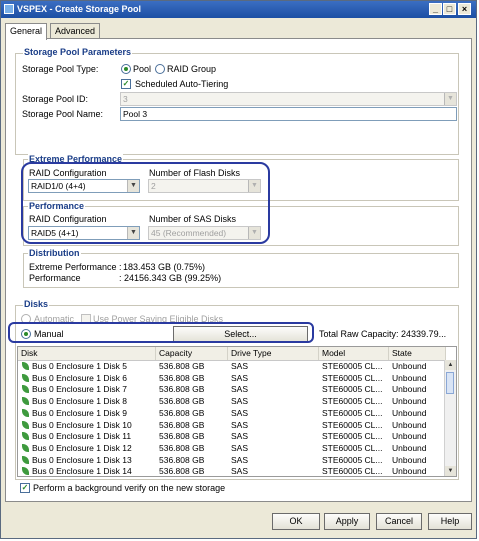  What do you see at coordinates (182, 84) in the screenshot?
I see `scheduled-auto-tiering-label: Scheduled Auto-Tiering` at bounding box center [182, 84].